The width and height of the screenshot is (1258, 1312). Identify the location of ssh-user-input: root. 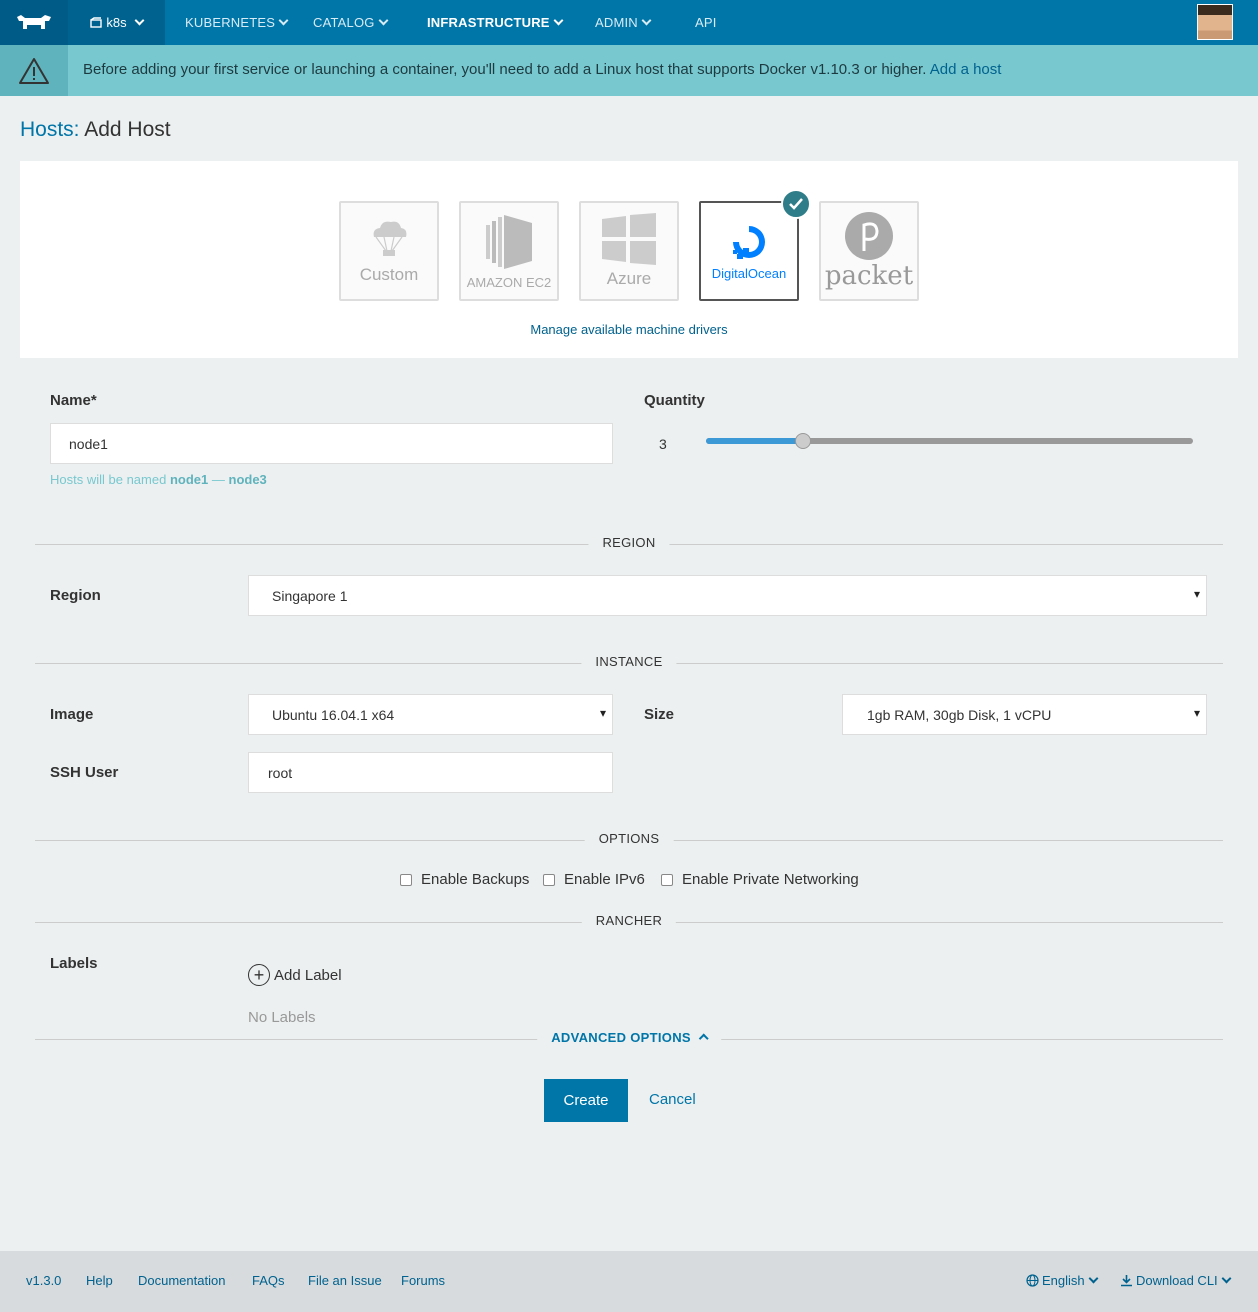
(430, 772).